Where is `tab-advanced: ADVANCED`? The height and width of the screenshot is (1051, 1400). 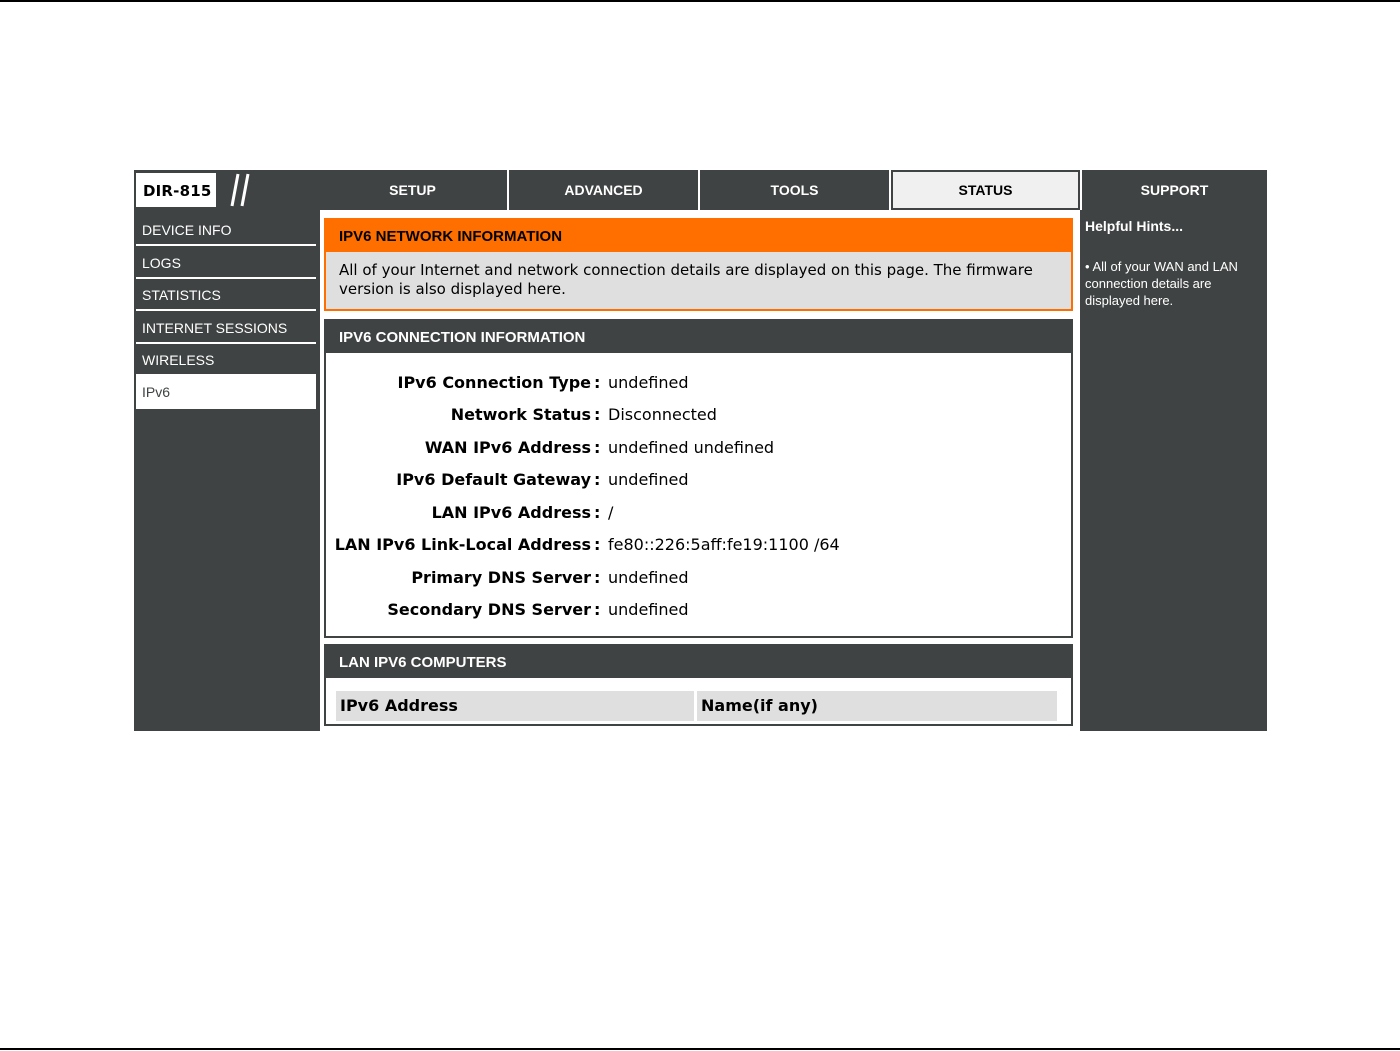 tab-advanced: ADVANCED is located at coordinates (603, 190).